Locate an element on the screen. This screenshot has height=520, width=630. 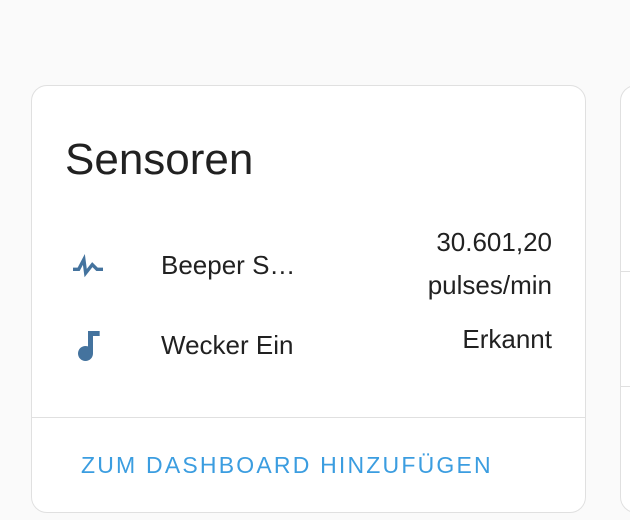
card-title: Sensoren is located at coordinates (159, 159).